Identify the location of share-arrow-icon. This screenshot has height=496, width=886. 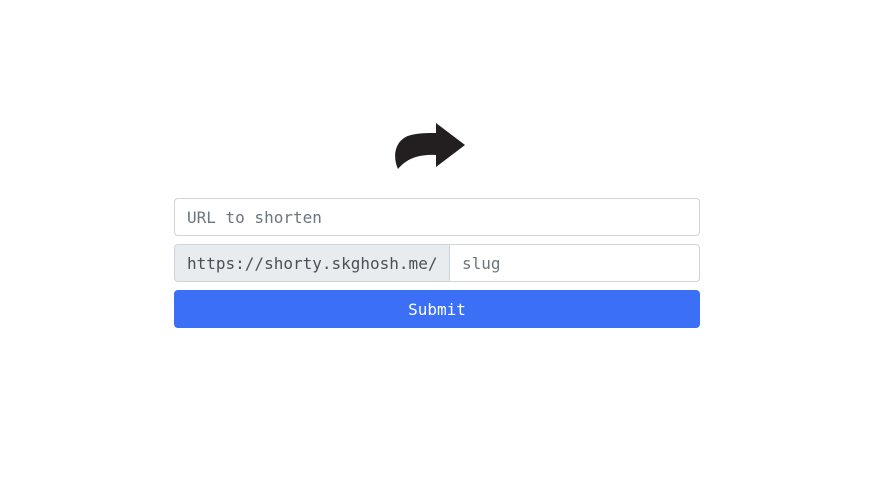
(430, 146).